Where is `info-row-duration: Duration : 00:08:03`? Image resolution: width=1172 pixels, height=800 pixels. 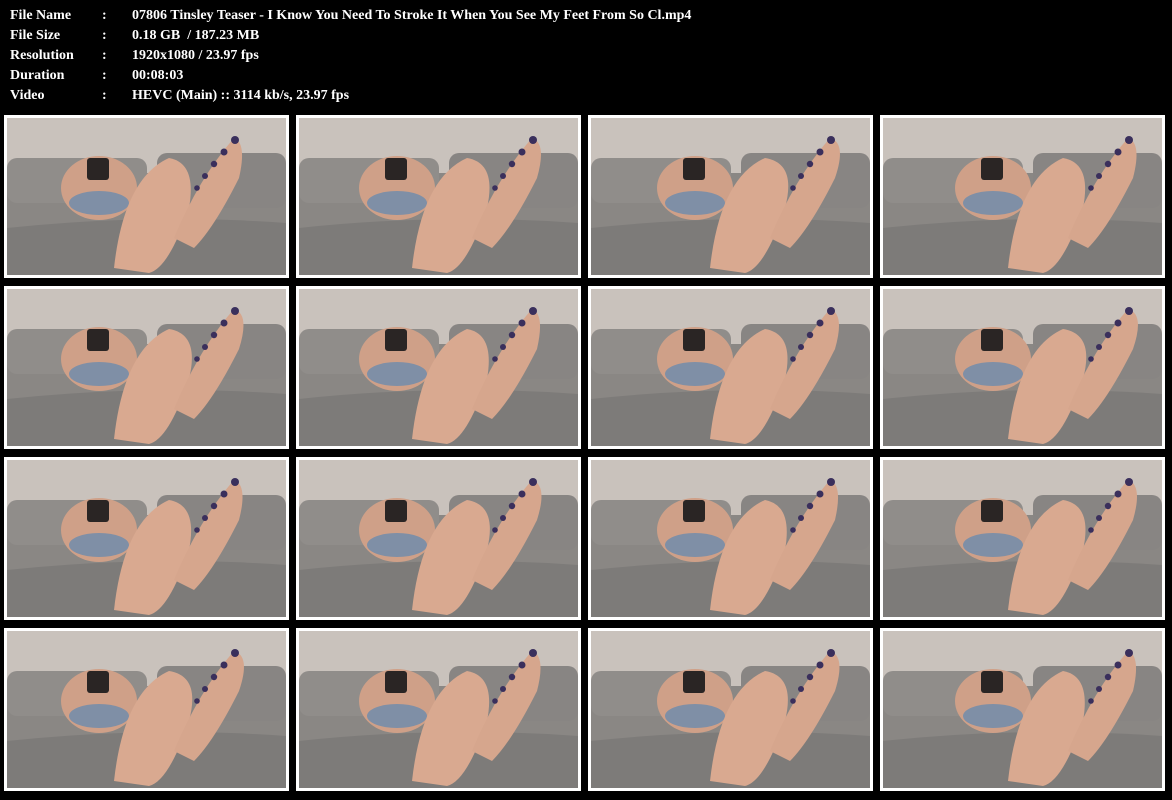 info-row-duration: Duration : 00:08:03 is located at coordinates (350, 76).